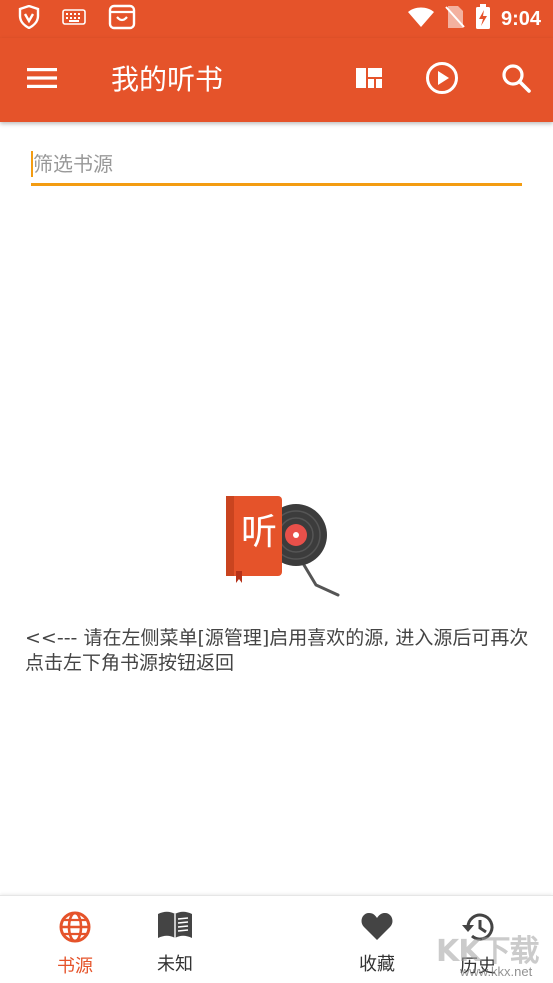 The width and height of the screenshot is (553, 983). I want to click on page-title: 我的听书, so click(167, 79).